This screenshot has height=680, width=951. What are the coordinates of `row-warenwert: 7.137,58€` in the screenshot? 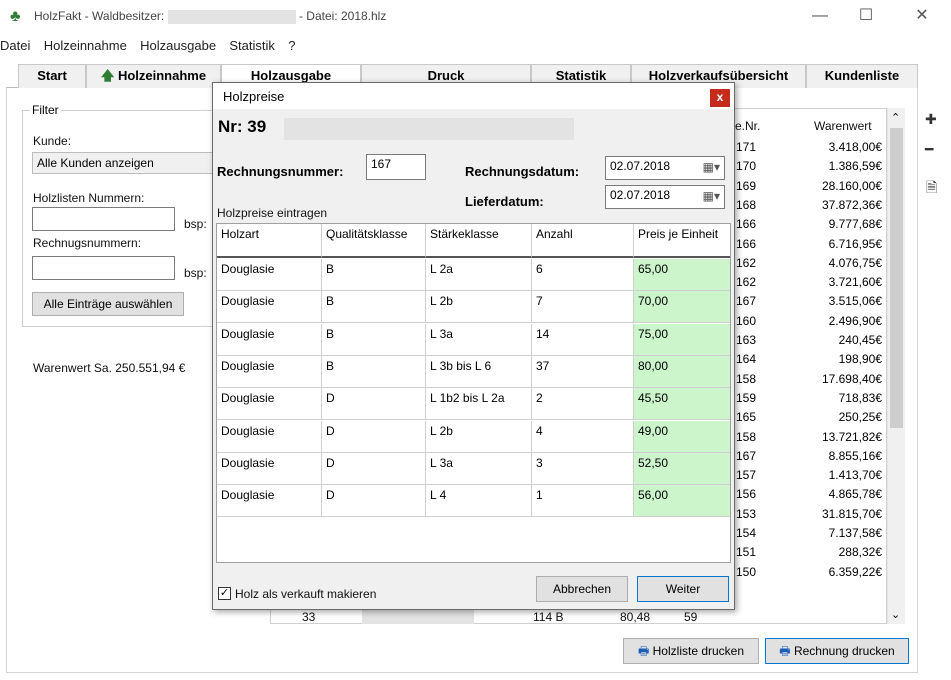 It's located at (855, 533).